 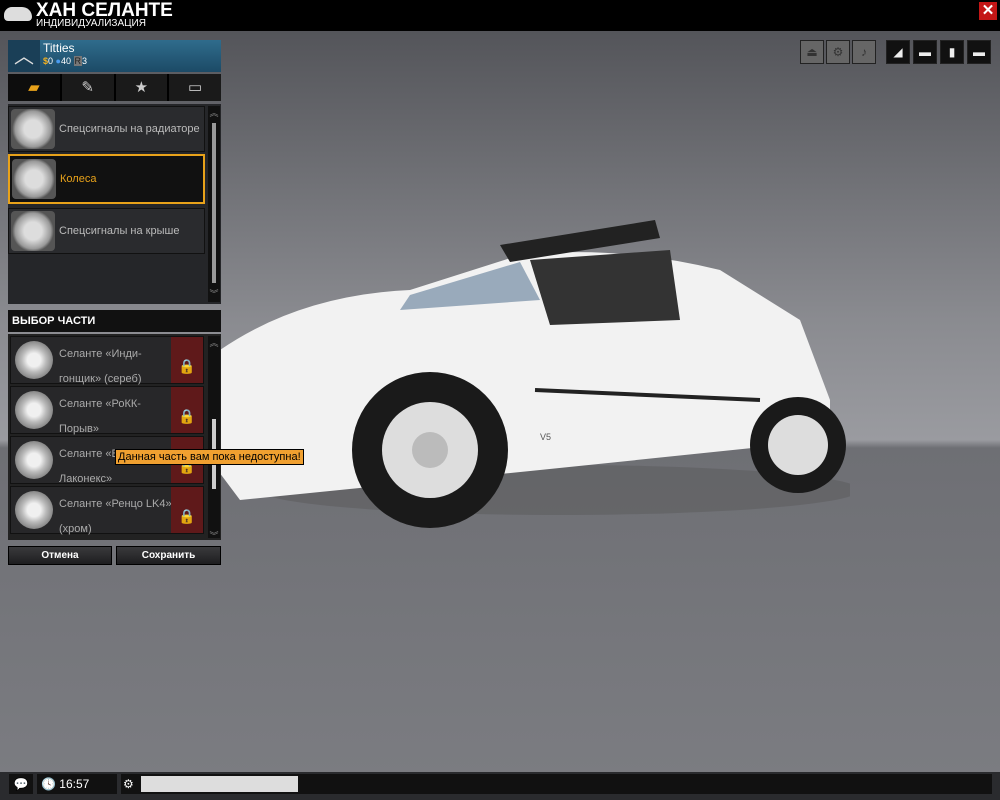 What do you see at coordinates (48, 784) in the screenshot?
I see `clock-icon: 🕓` at bounding box center [48, 784].